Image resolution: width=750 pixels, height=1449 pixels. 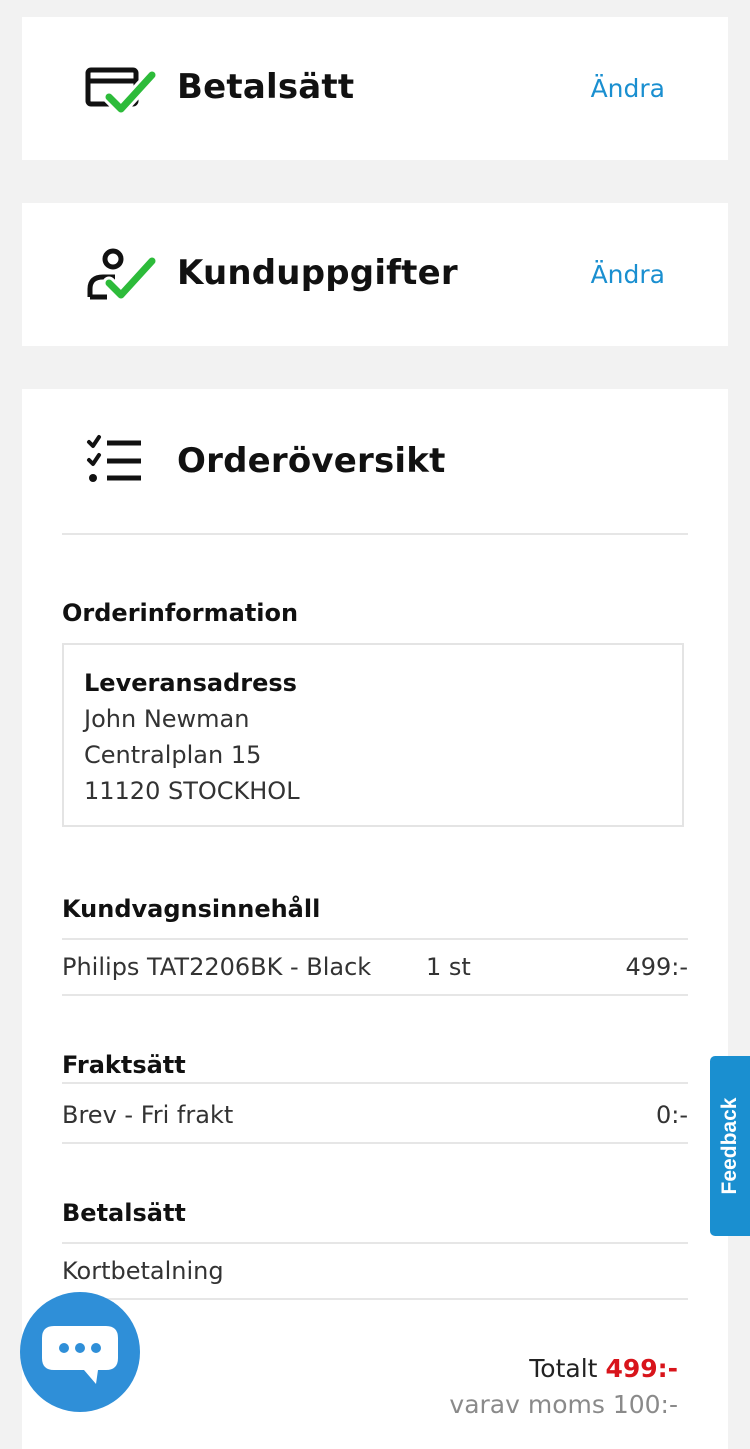 What do you see at coordinates (143, 1271) in the screenshot?
I see `payment-method-value: Kortbetalning` at bounding box center [143, 1271].